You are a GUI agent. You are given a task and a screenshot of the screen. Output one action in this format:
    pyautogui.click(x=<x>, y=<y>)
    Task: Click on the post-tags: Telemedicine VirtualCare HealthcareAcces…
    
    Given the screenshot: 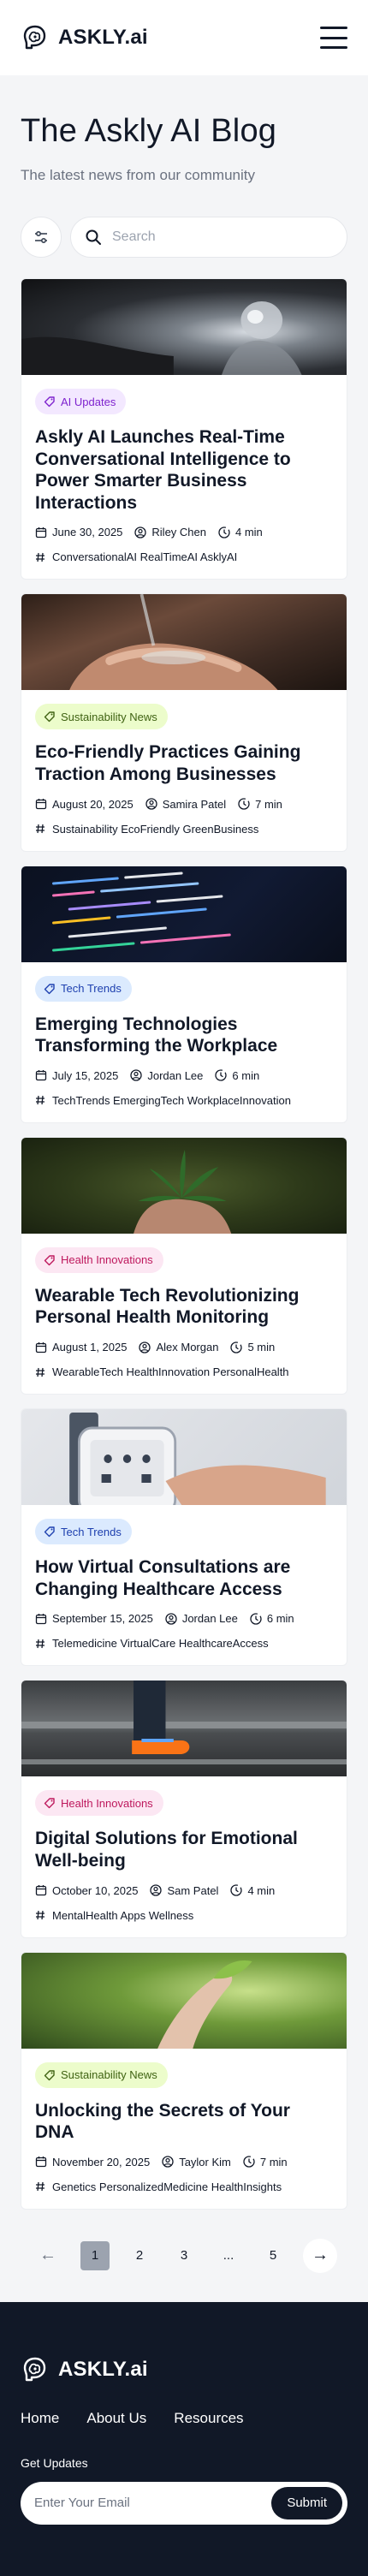 What is the action you would take?
    pyautogui.click(x=184, y=1644)
    